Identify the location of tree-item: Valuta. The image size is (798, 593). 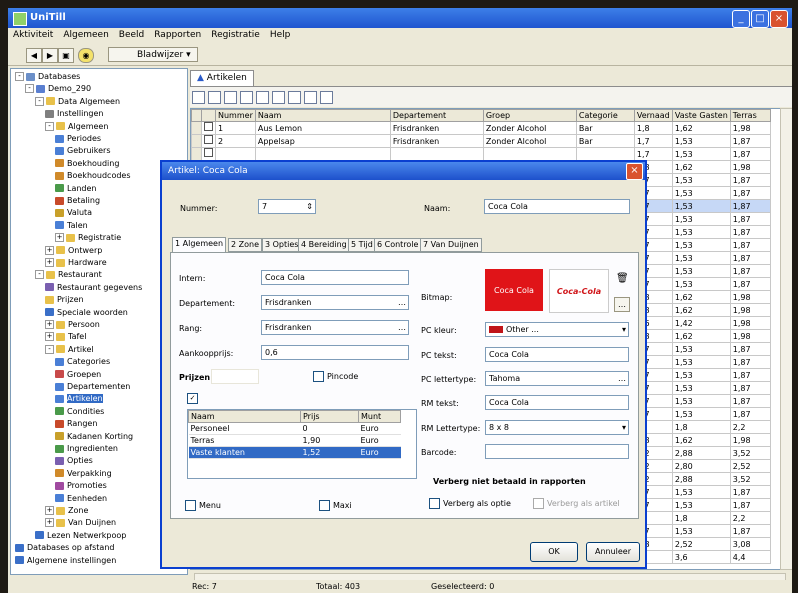
(73, 212).